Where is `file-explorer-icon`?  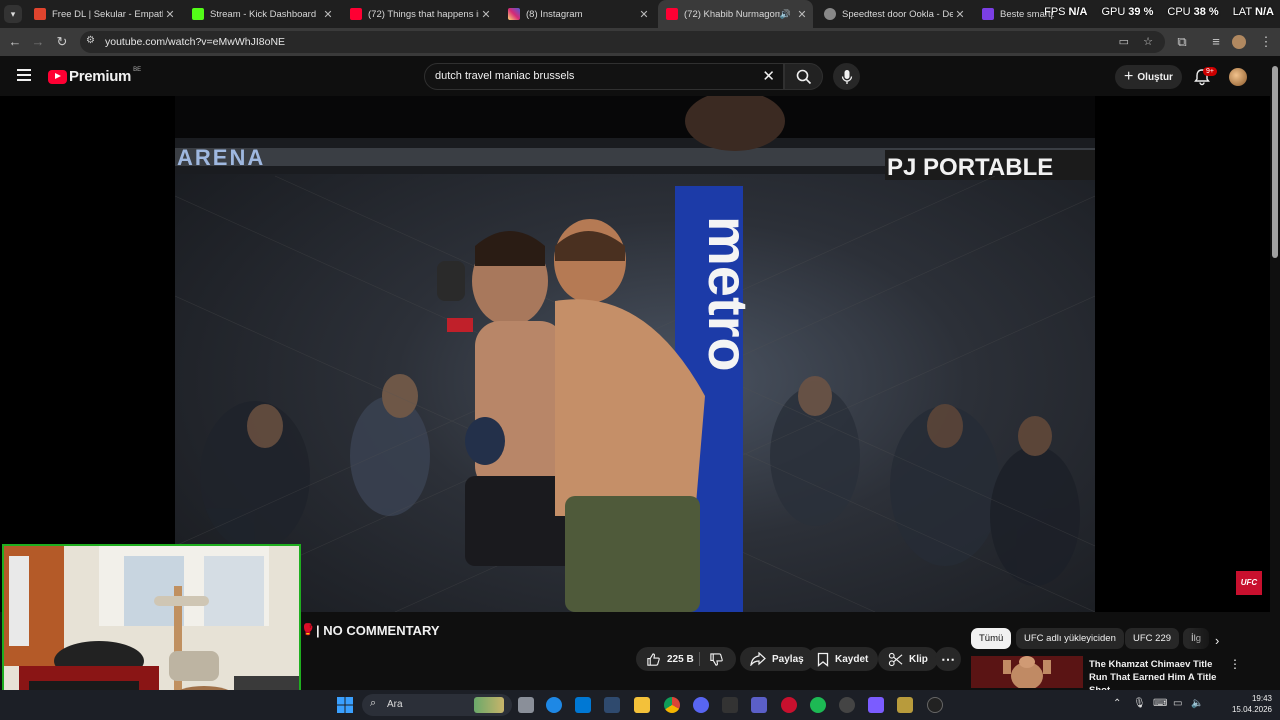
file-explorer-icon is located at coordinates (642, 705).